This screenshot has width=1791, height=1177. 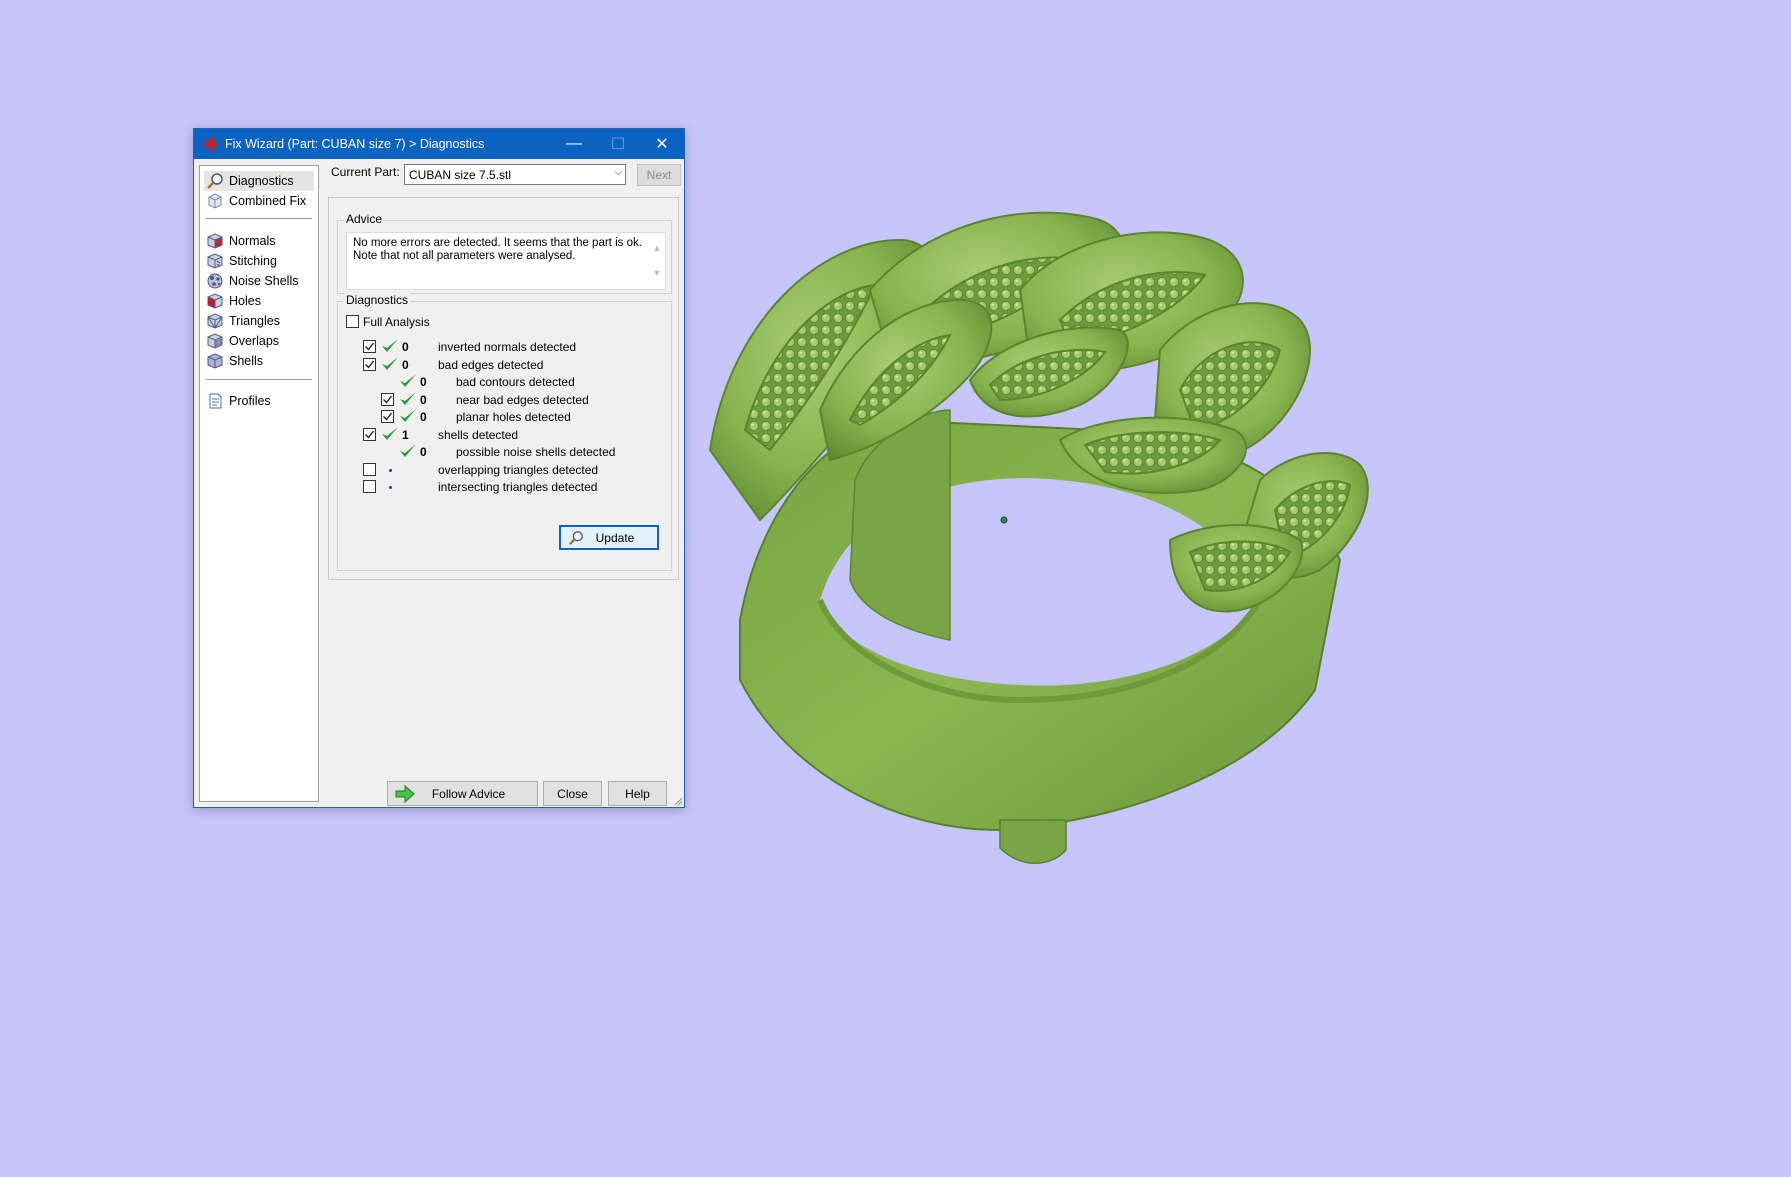 What do you see at coordinates (405, 434) in the screenshot?
I see `diagnostic-count: 1` at bounding box center [405, 434].